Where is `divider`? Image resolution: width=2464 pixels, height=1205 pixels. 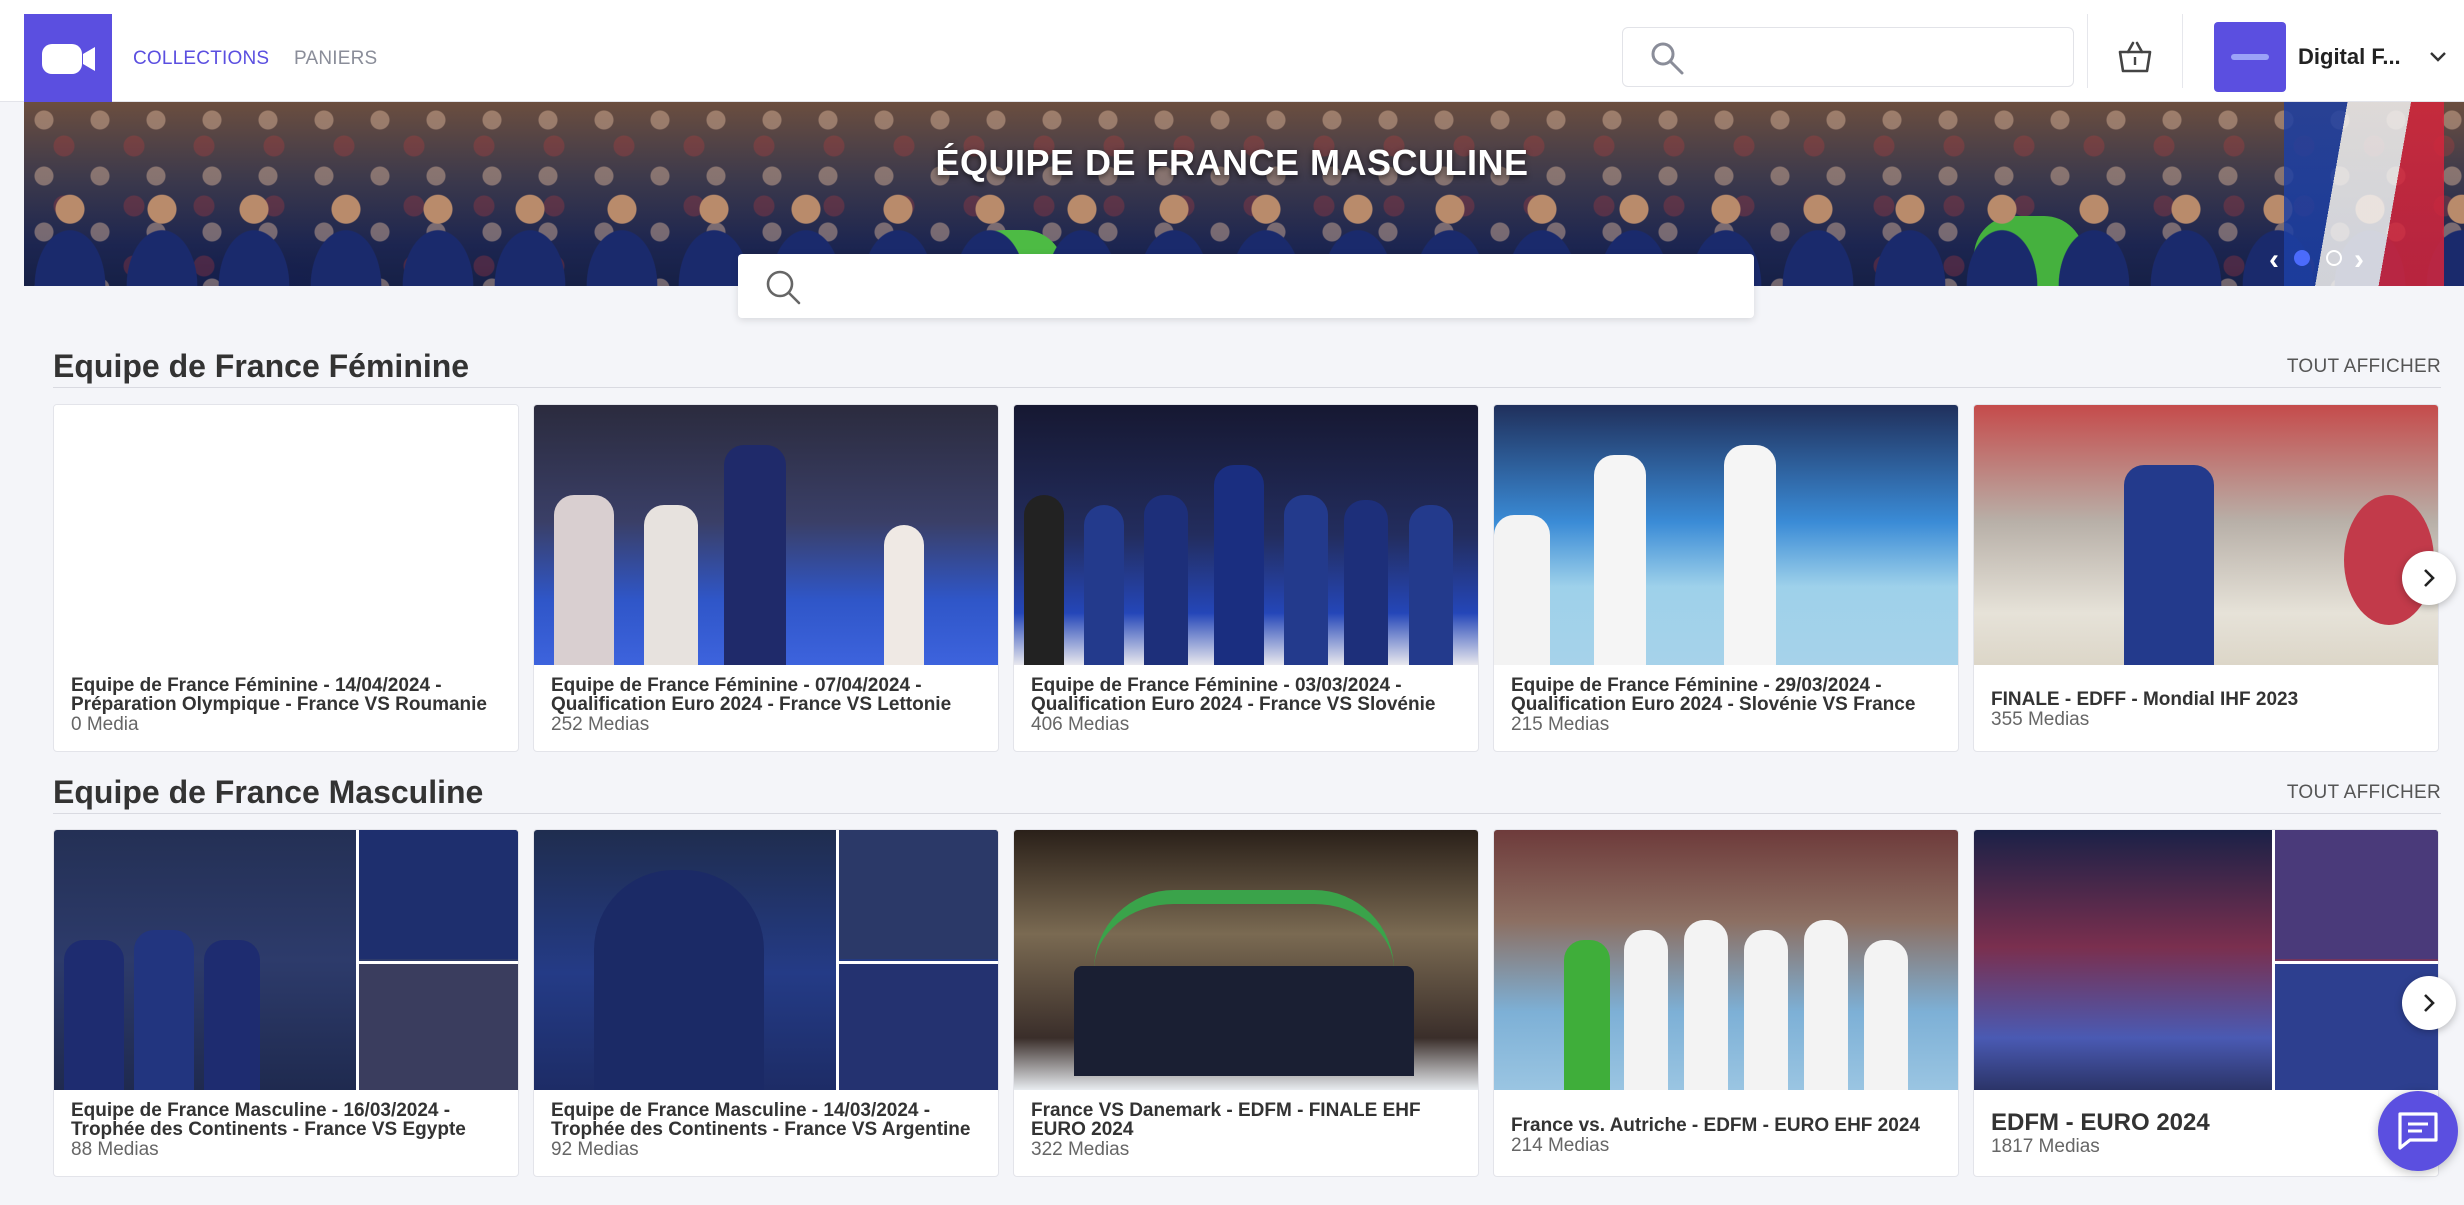 divider is located at coordinates (2182, 51).